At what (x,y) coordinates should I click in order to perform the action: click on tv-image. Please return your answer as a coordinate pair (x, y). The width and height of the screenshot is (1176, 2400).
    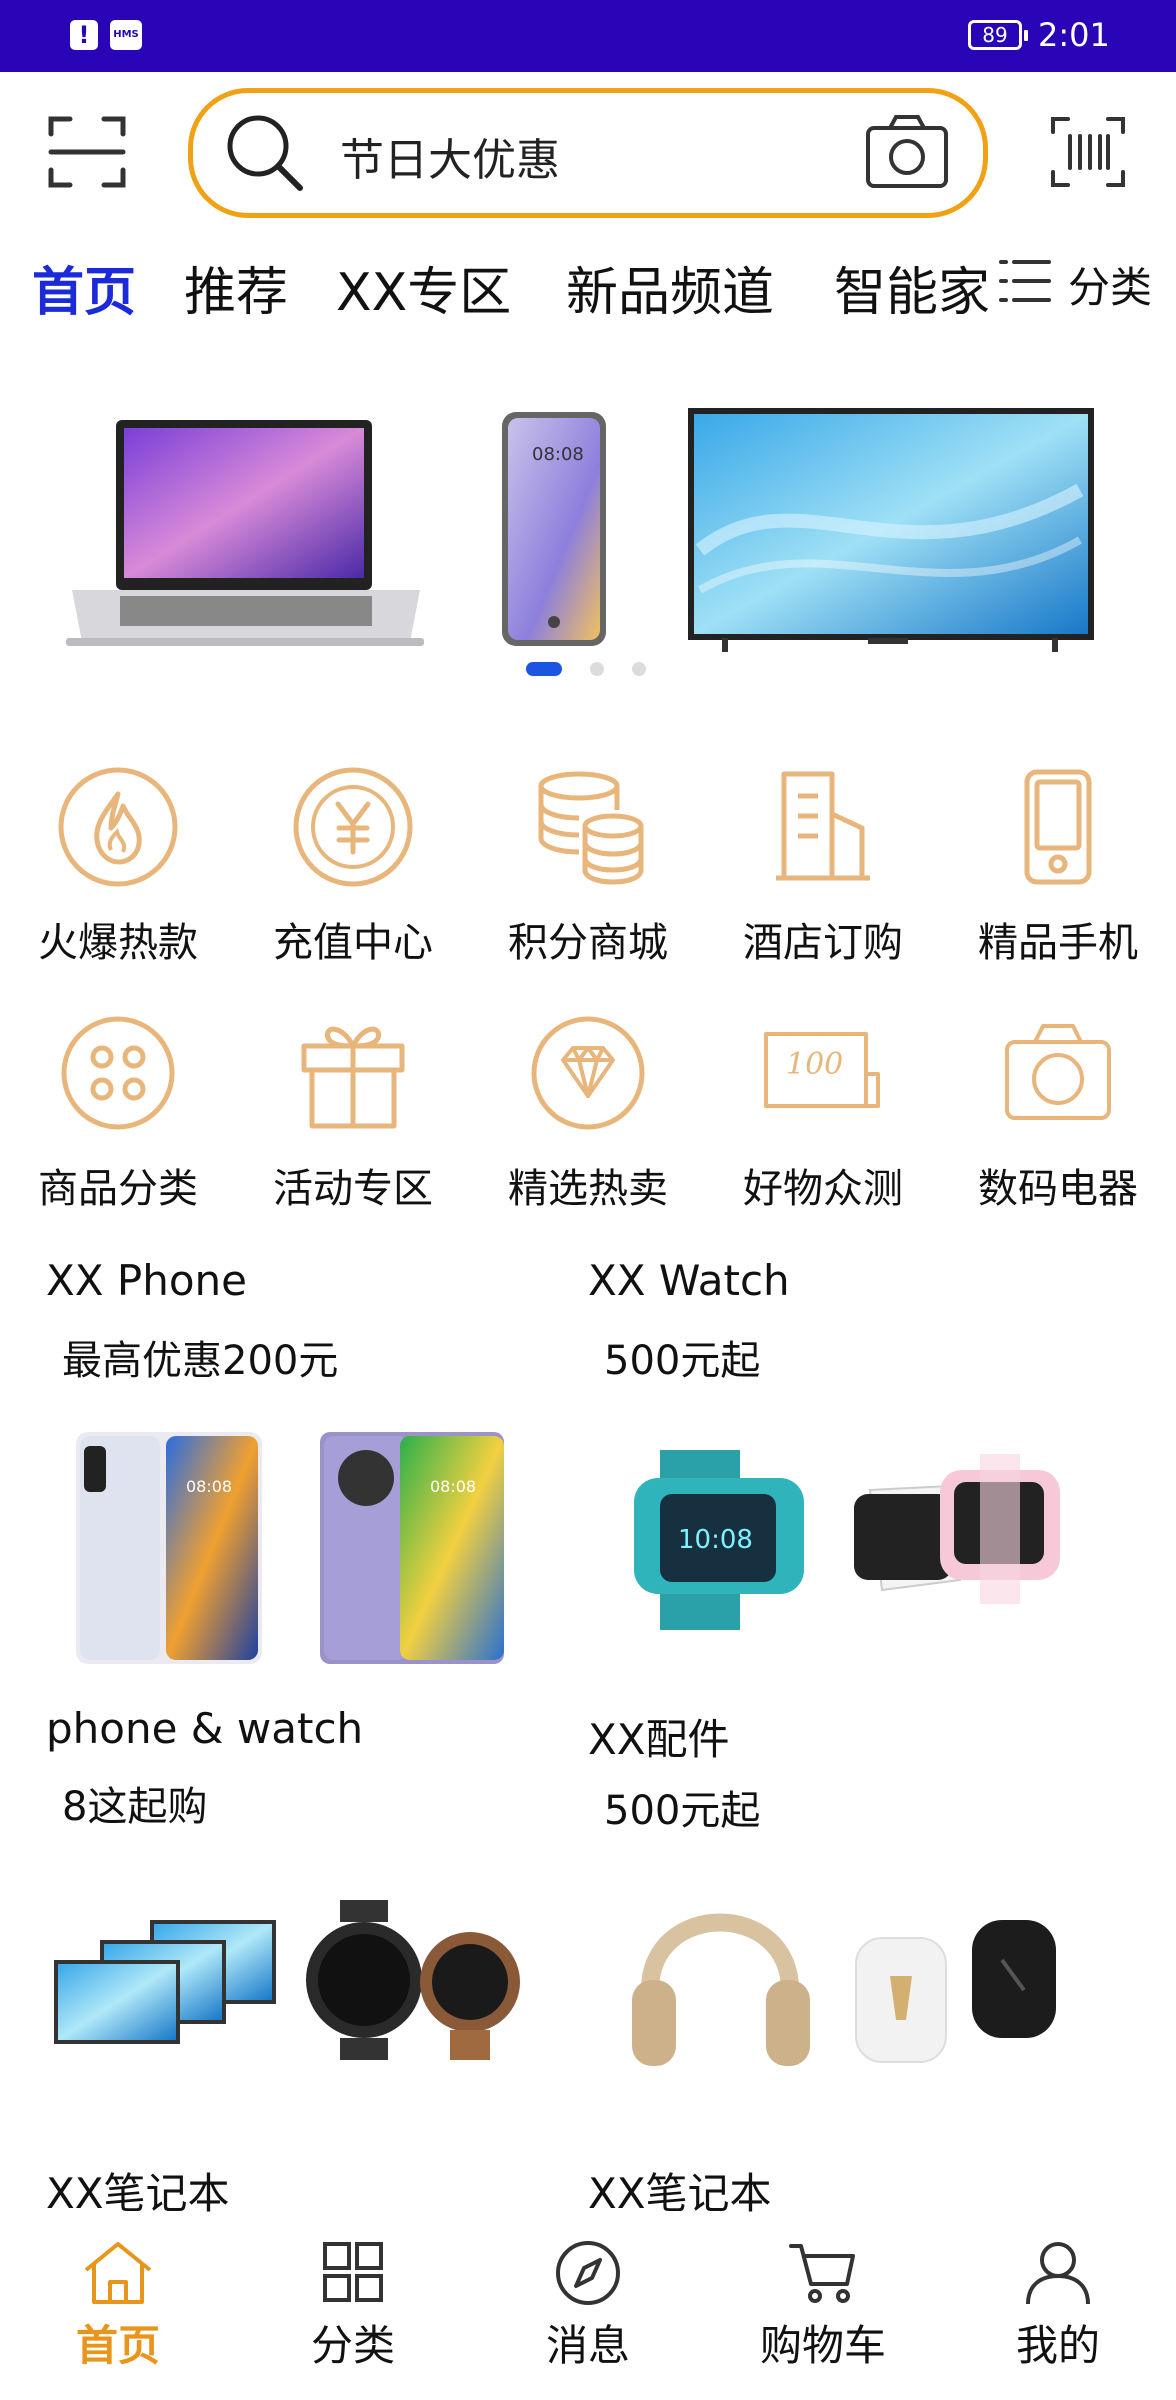
    Looking at the image, I should click on (891, 530).